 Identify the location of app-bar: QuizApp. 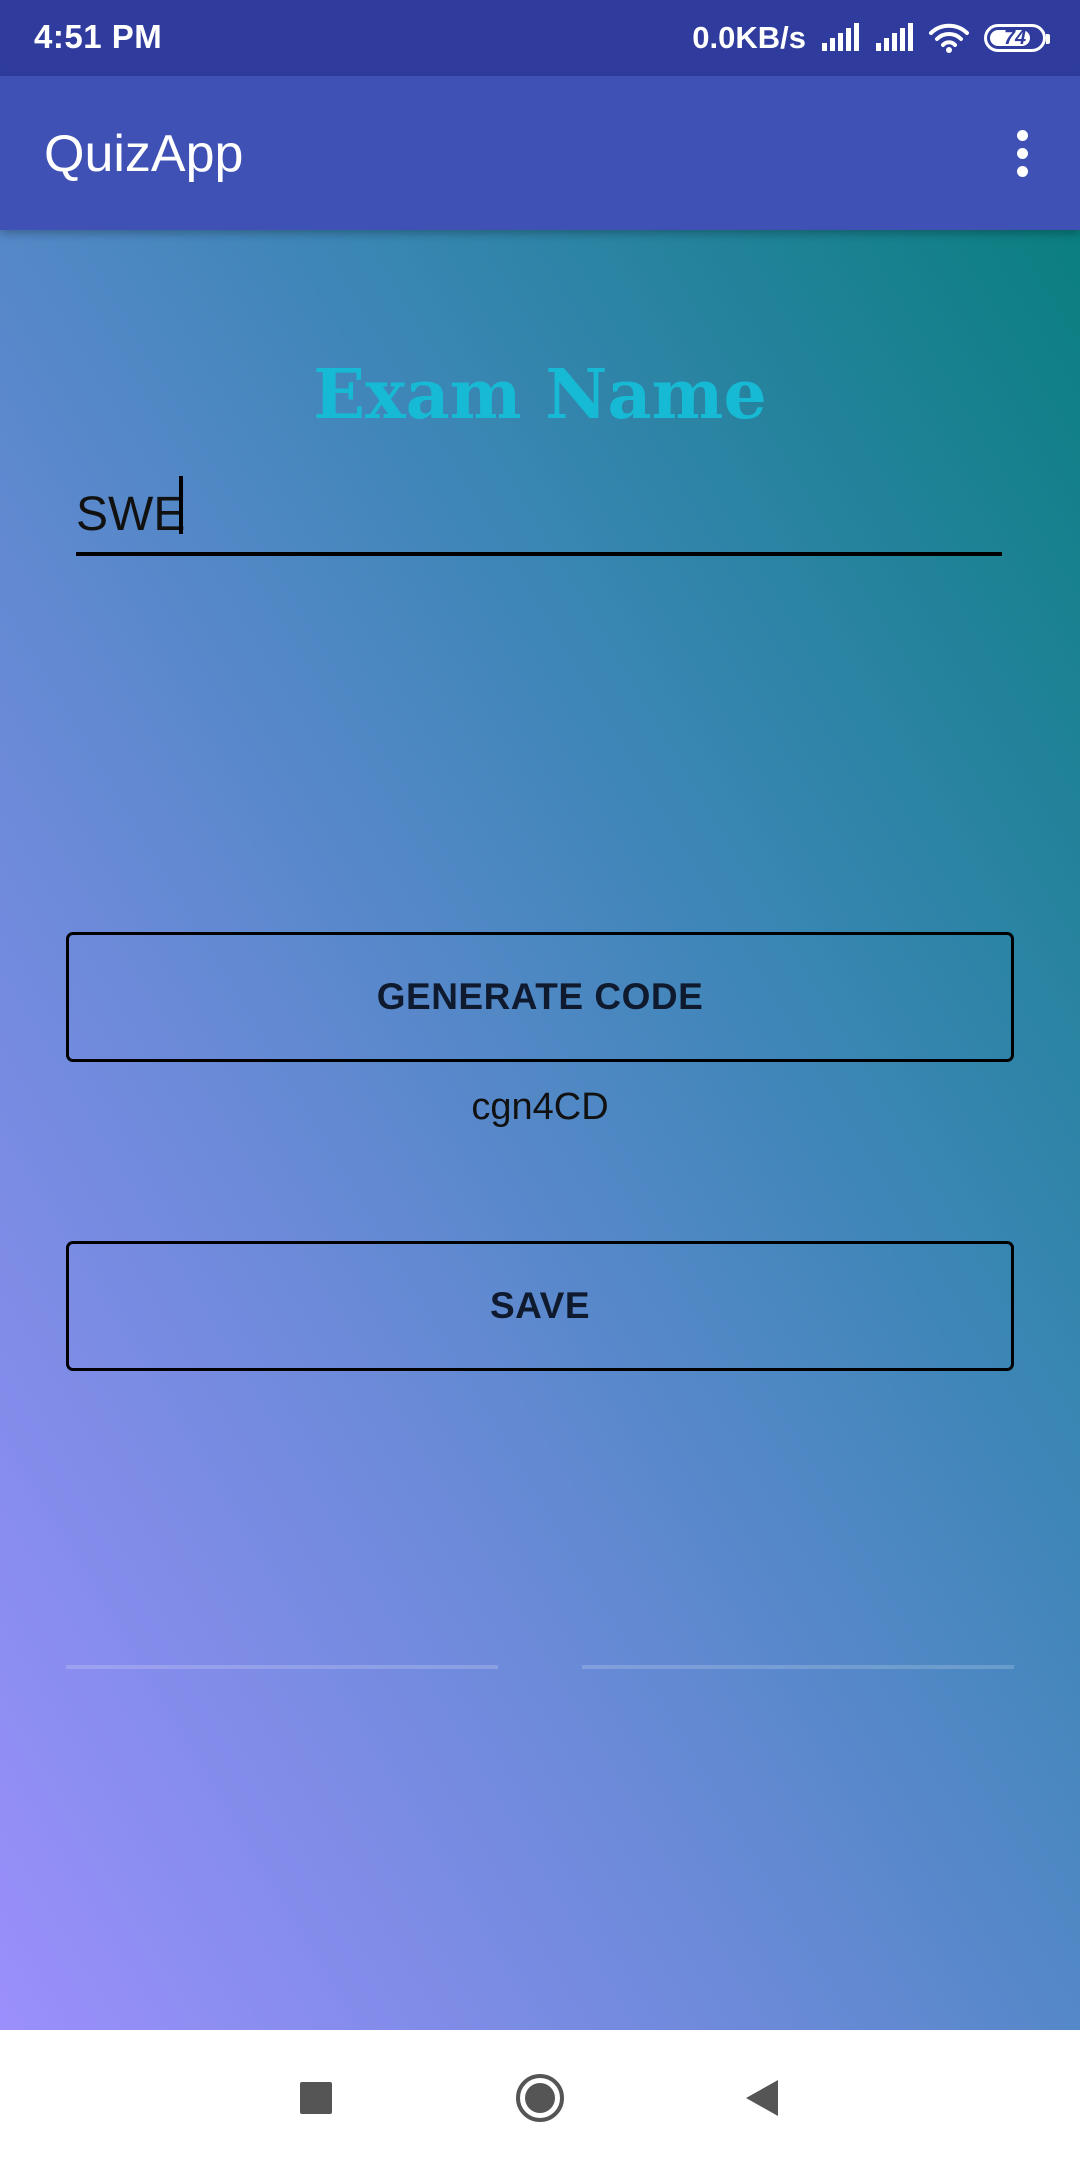
(540, 153).